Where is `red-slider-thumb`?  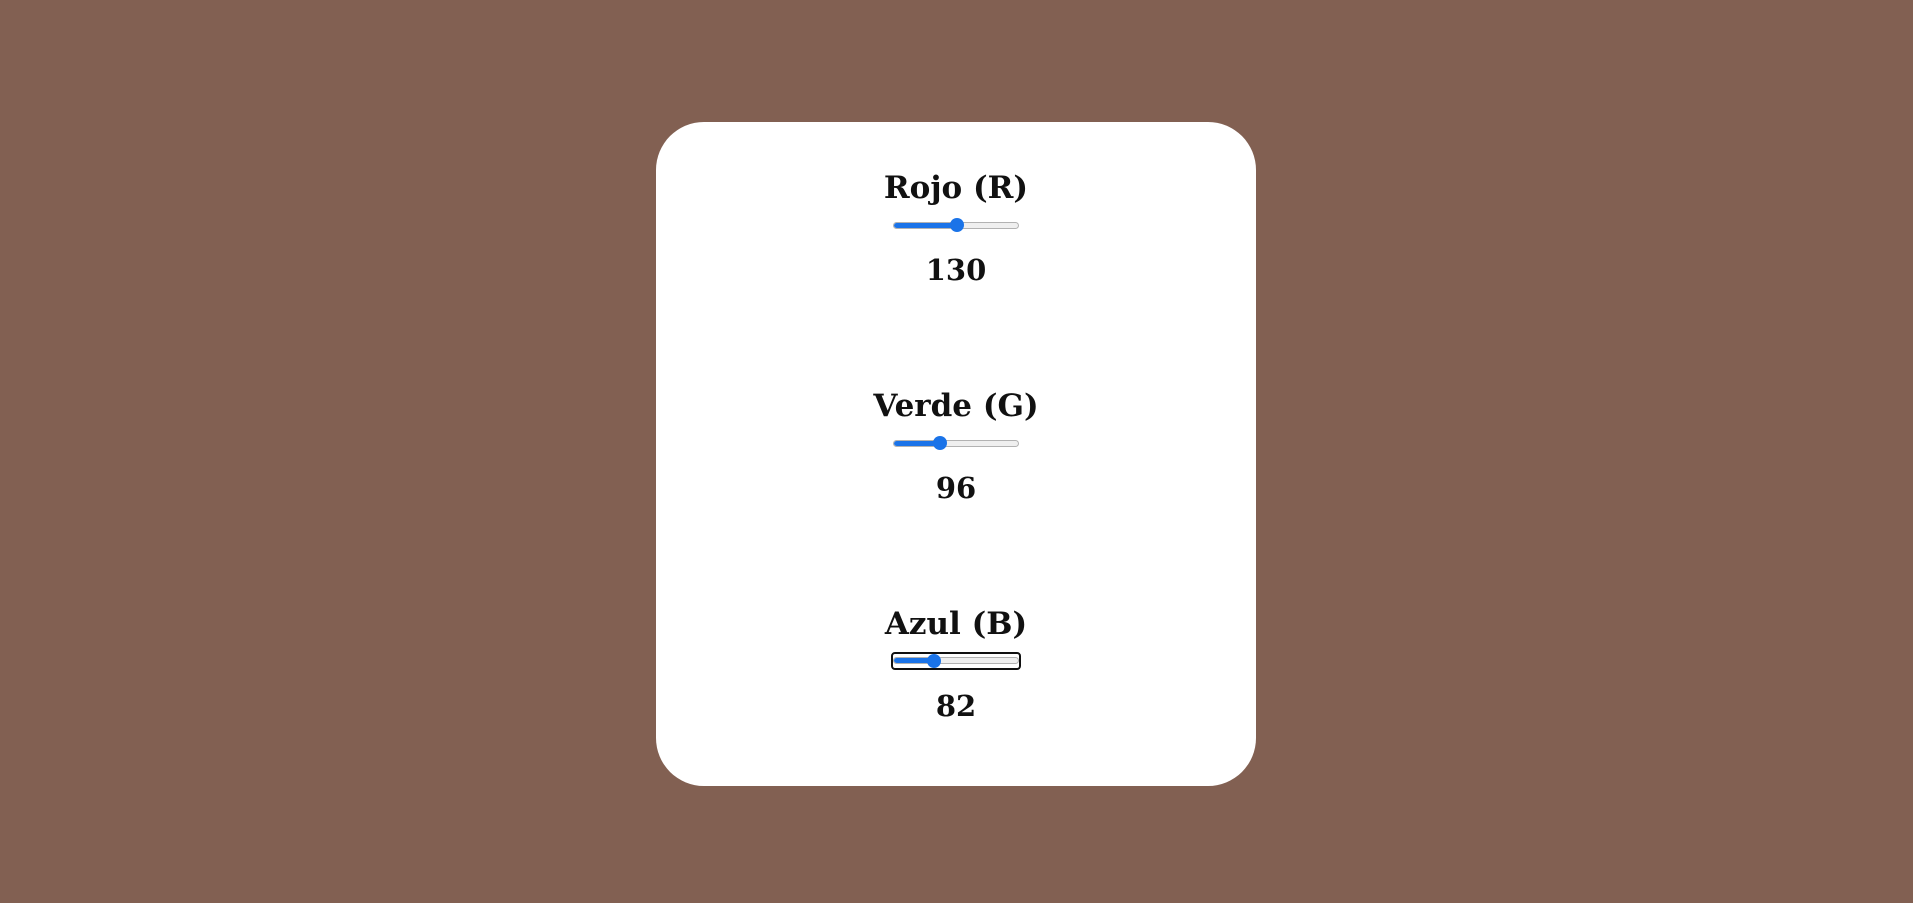 red-slider-thumb is located at coordinates (957, 225).